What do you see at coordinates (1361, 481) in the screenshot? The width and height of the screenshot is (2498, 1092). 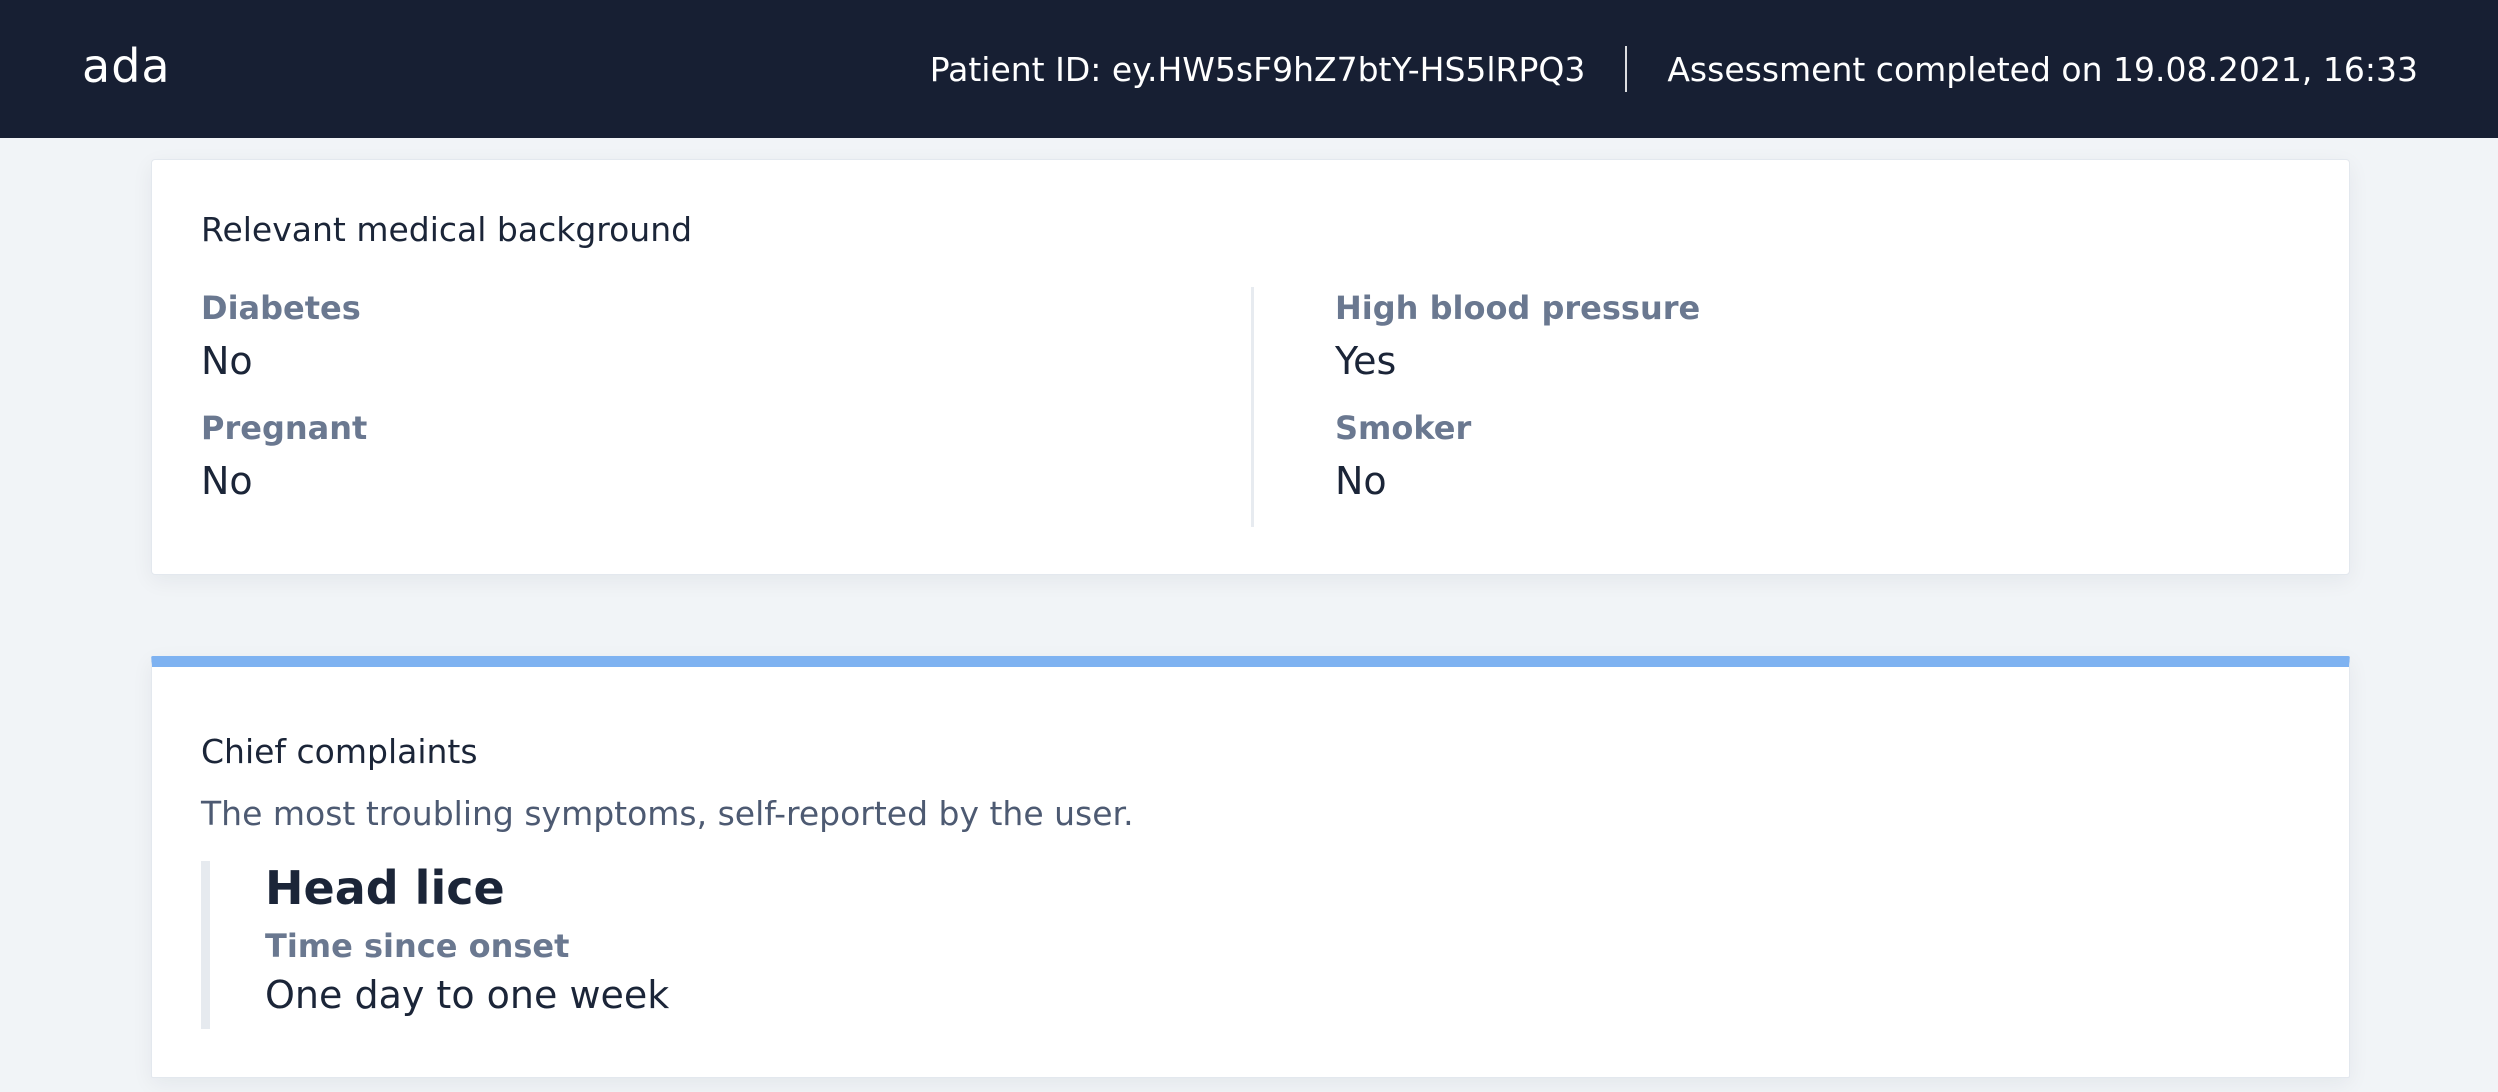 I see `field-value-smoker: No` at bounding box center [1361, 481].